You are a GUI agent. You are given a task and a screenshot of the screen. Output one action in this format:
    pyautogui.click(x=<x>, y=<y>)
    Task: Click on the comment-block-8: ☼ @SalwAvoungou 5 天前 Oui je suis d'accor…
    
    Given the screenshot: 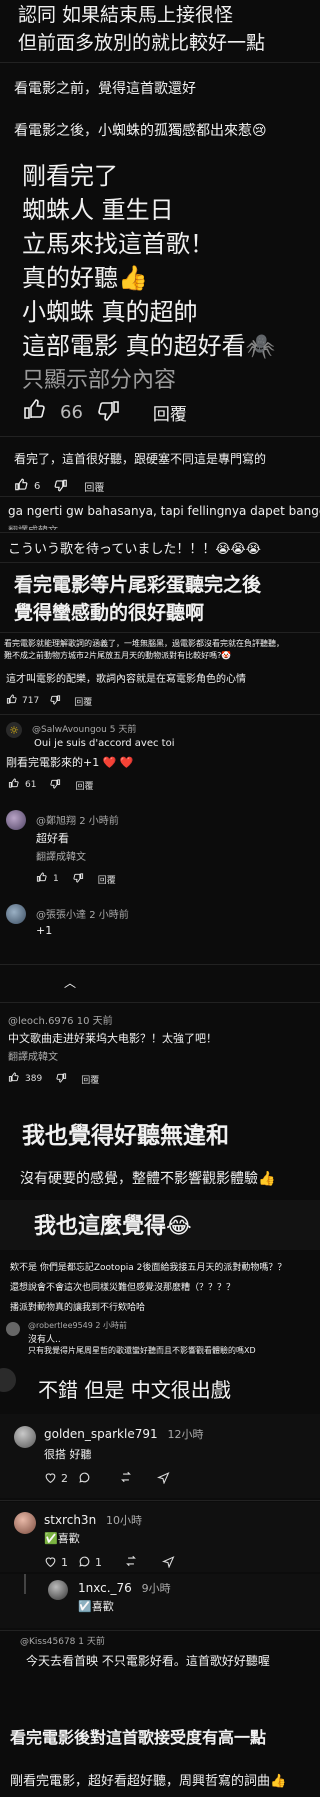 What is the action you would take?
    pyautogui.click(x=160, y=755)
    